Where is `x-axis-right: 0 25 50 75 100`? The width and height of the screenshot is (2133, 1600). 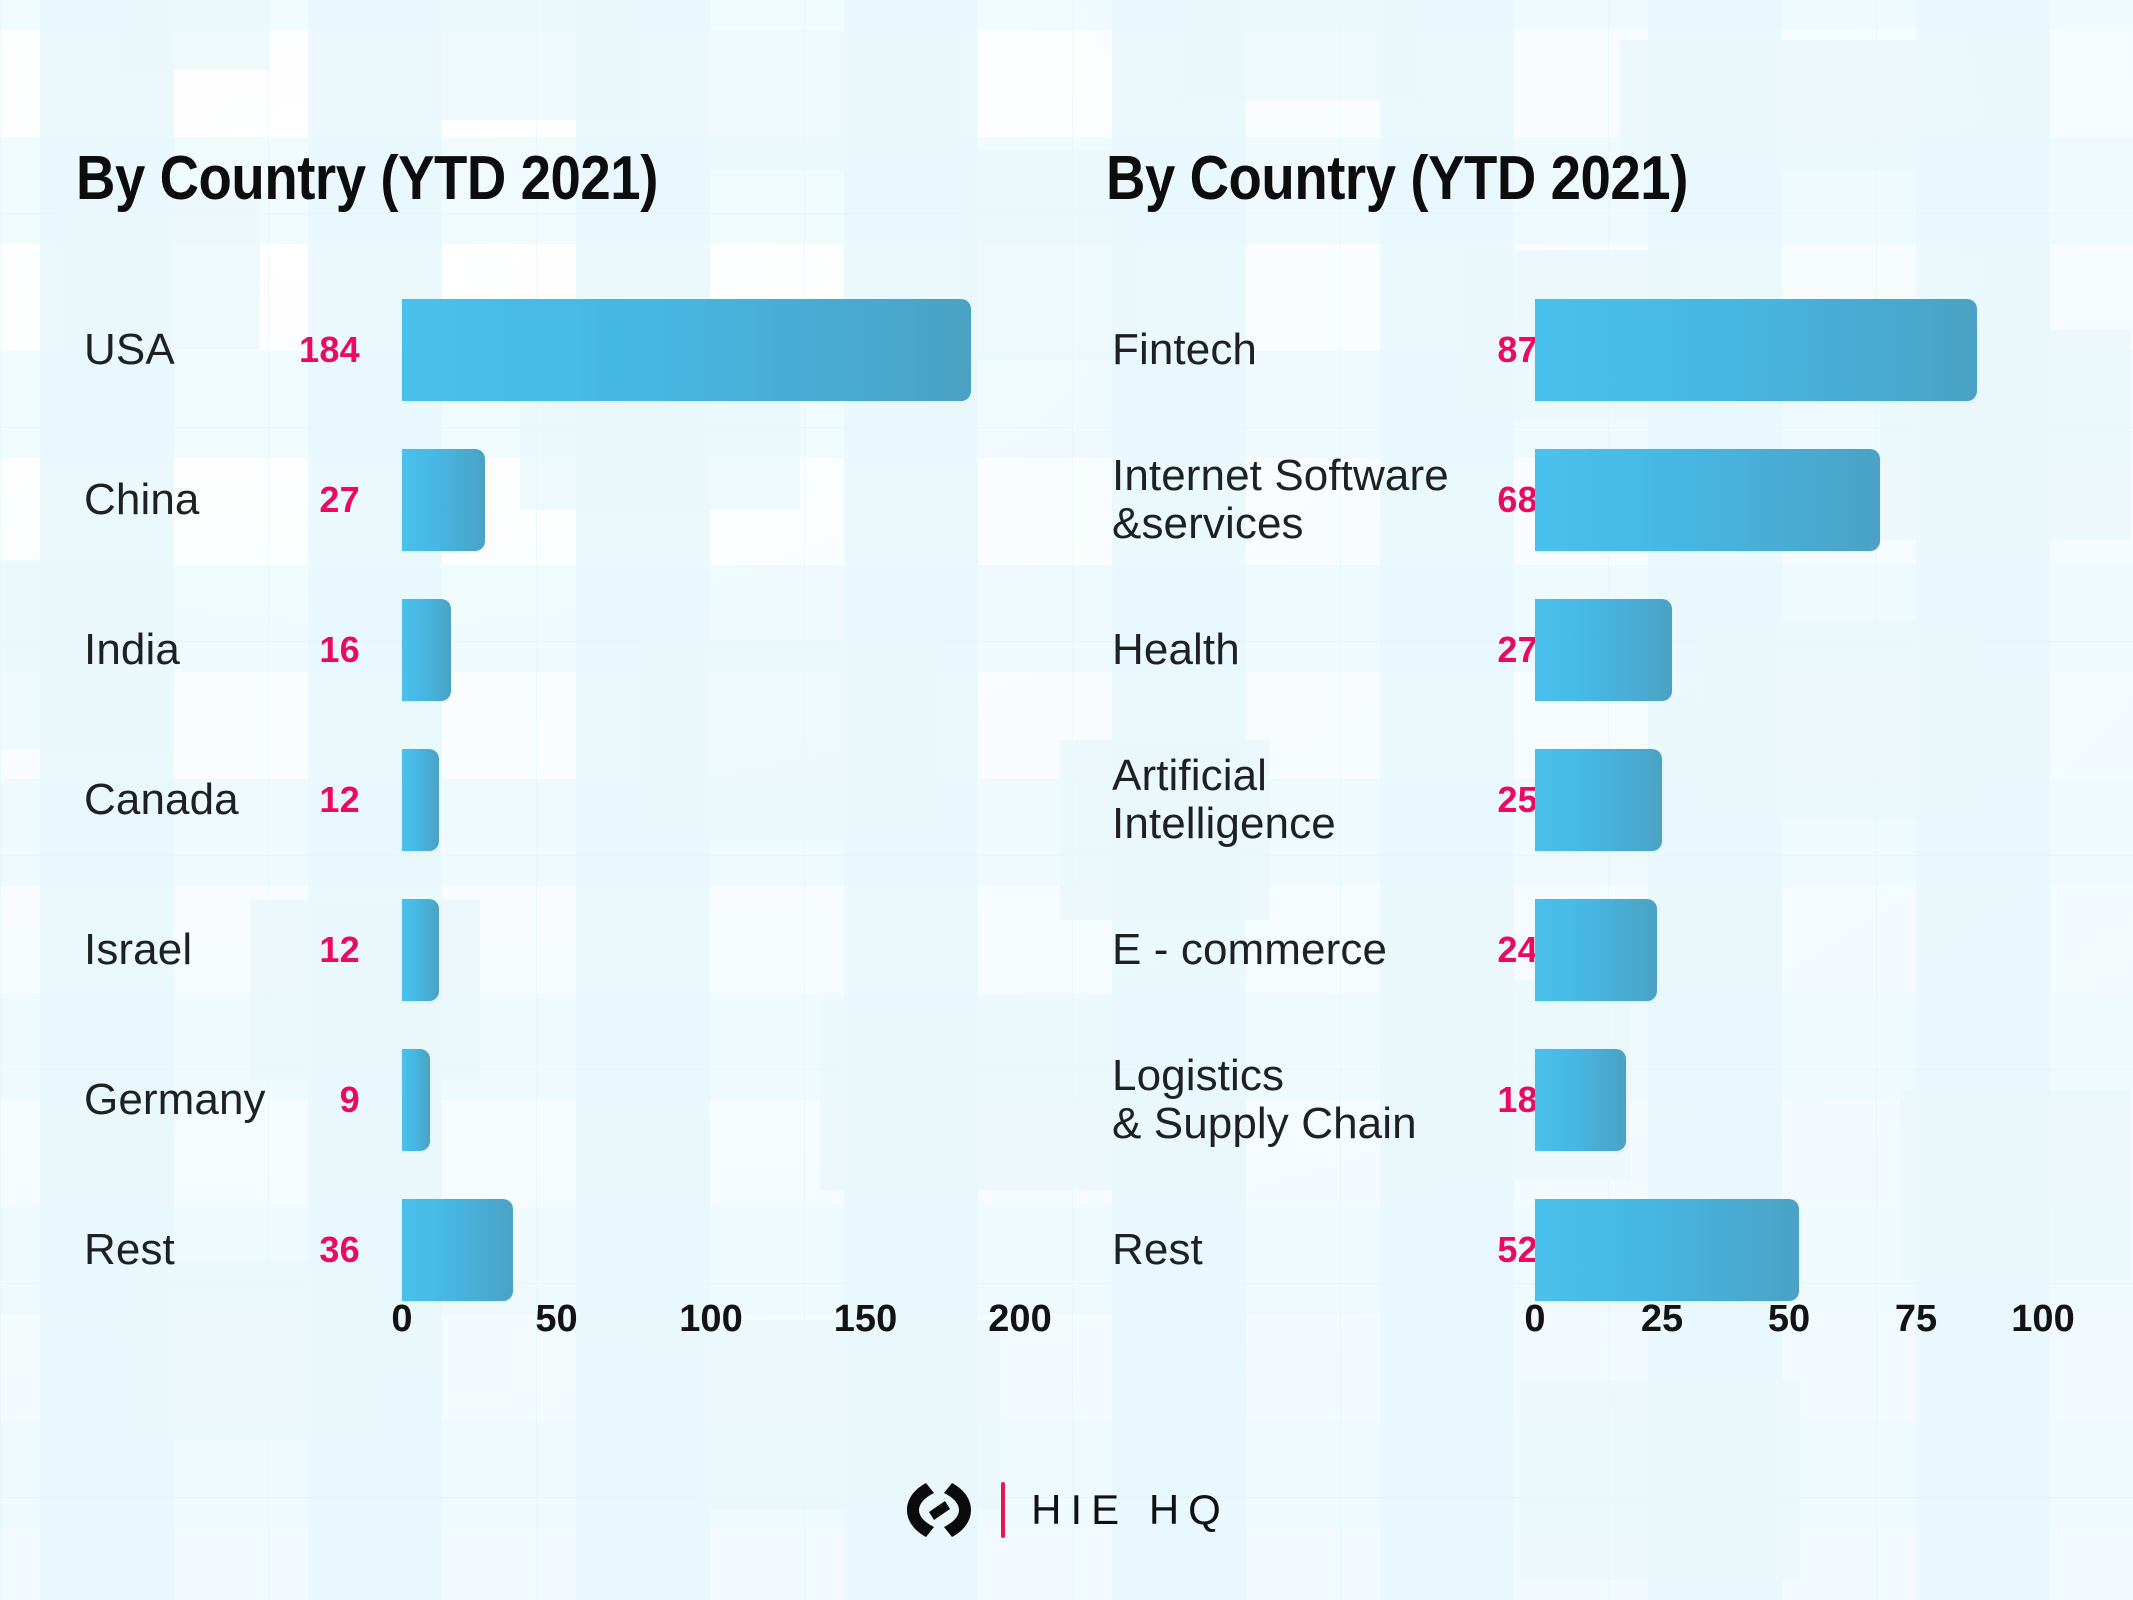 x-axis-right: 0 25 50 75 100 is located at coordinates (1799, 1328).